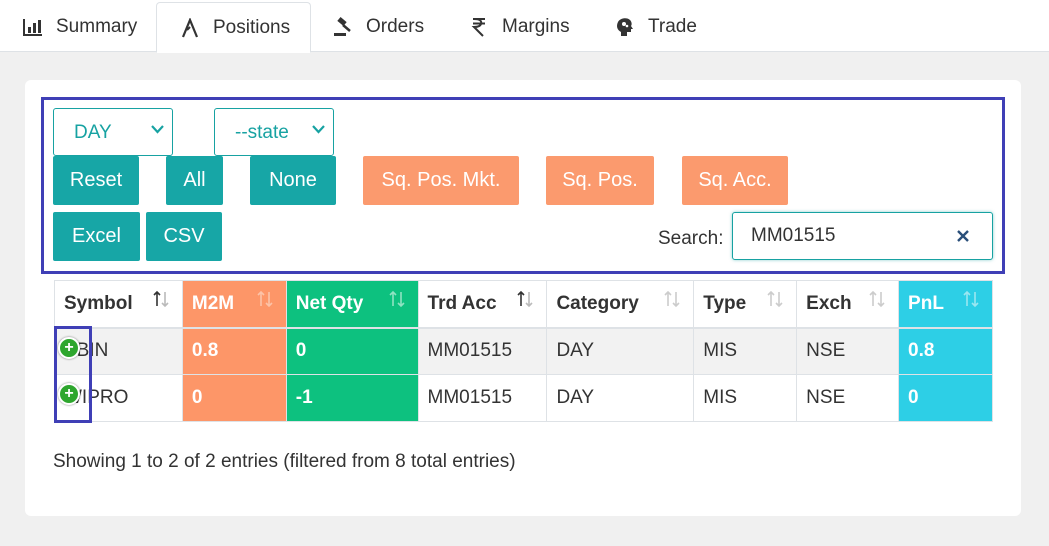 This screenshot has width=1049, height=546. I want to click on tab-bar: Summary Positions Orders Margins Trade, so click(524, 26).